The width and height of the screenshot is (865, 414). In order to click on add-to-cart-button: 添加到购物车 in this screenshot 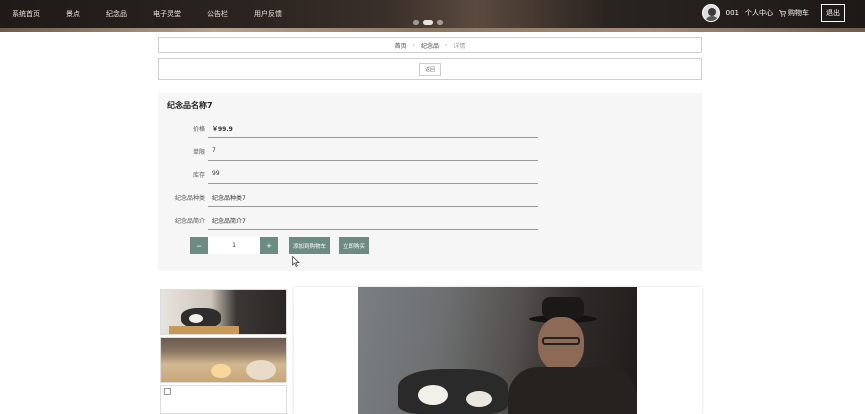, I will do `click(310, 245)`.